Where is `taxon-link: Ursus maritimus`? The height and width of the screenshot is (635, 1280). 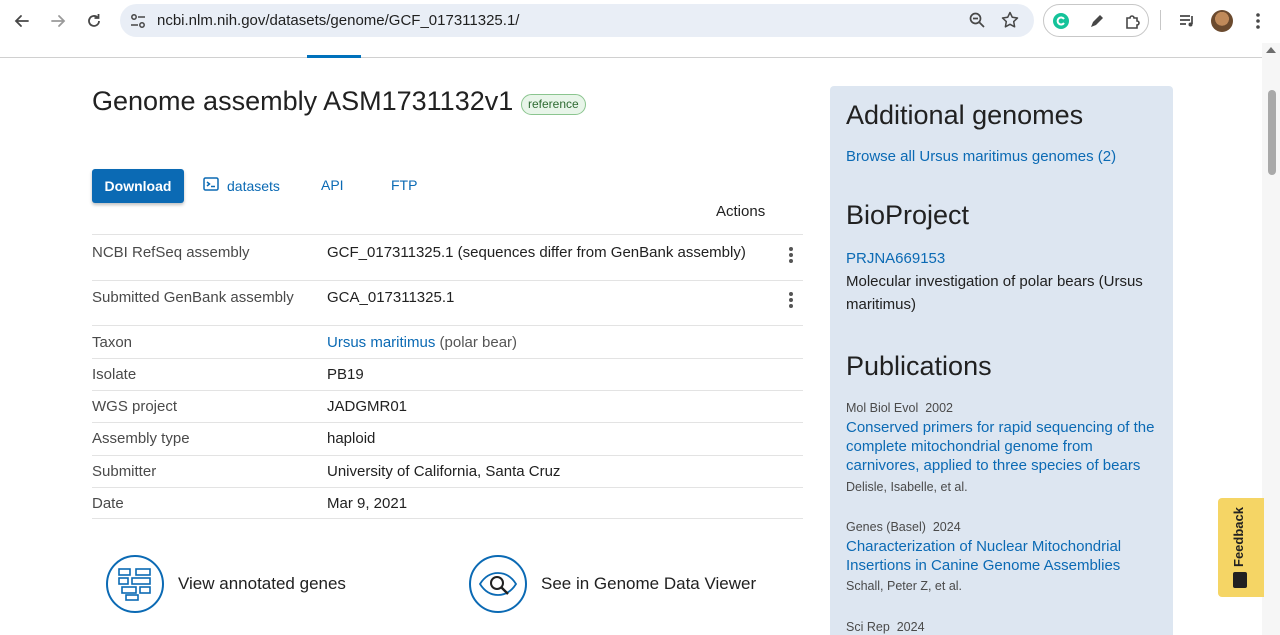 taxon-link: Ursus maritimus is located at coordinates (381, 342).